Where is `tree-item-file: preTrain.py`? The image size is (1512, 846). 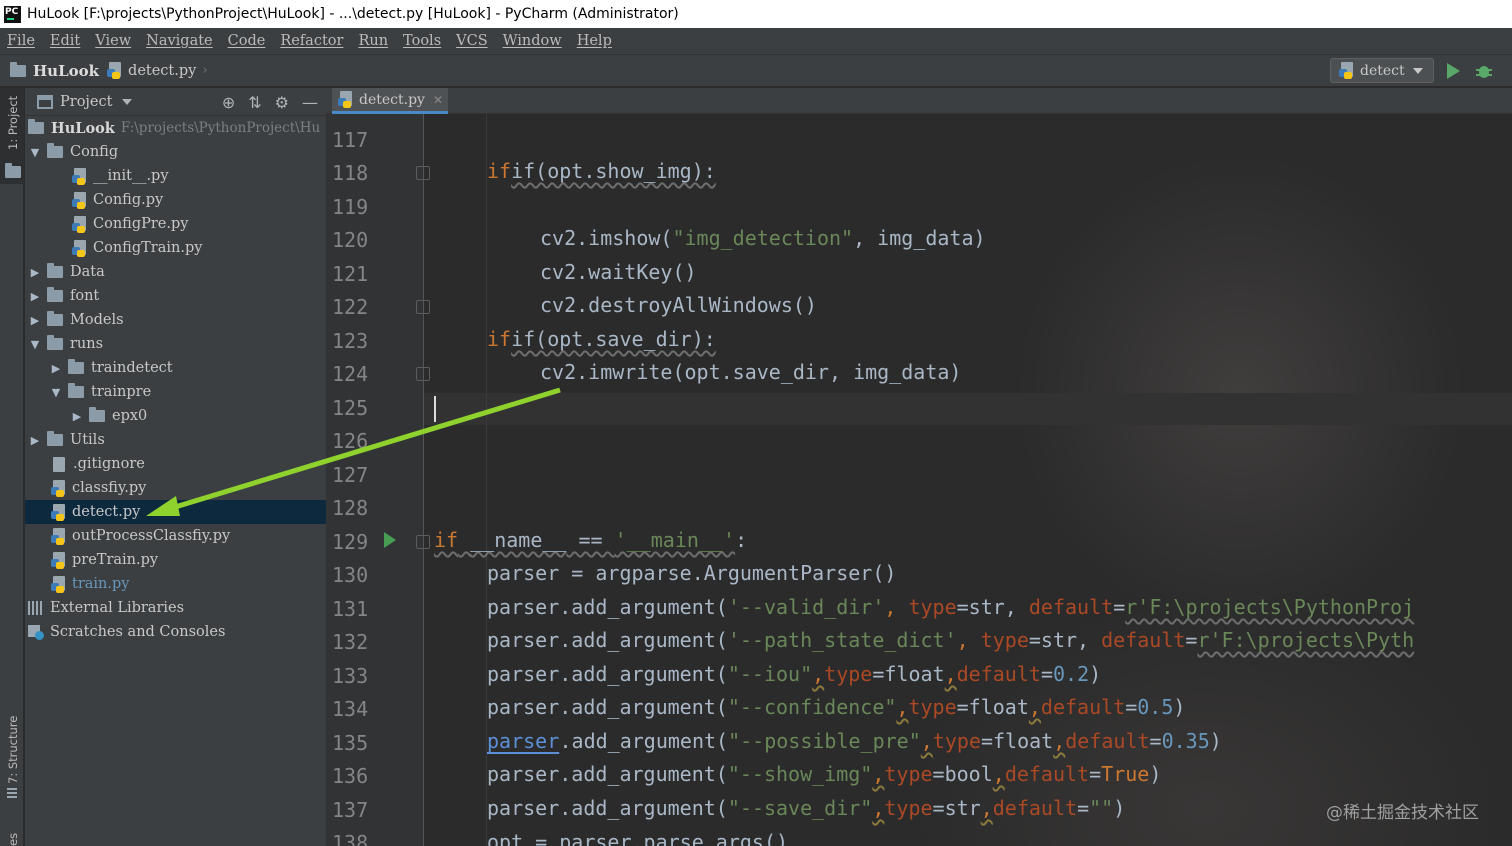 tree-item-file: preTrain.py is located at coordinates (175, 560).